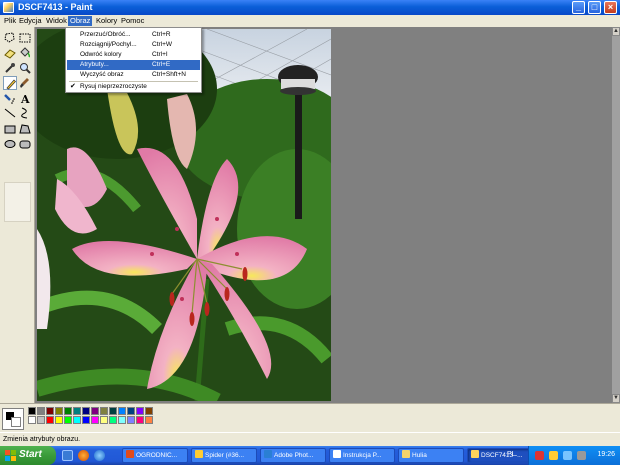  What do you see at coordinates (606, 454) in the screenshot?
I see `clock: 19:26` at bounding box center [606, 454].